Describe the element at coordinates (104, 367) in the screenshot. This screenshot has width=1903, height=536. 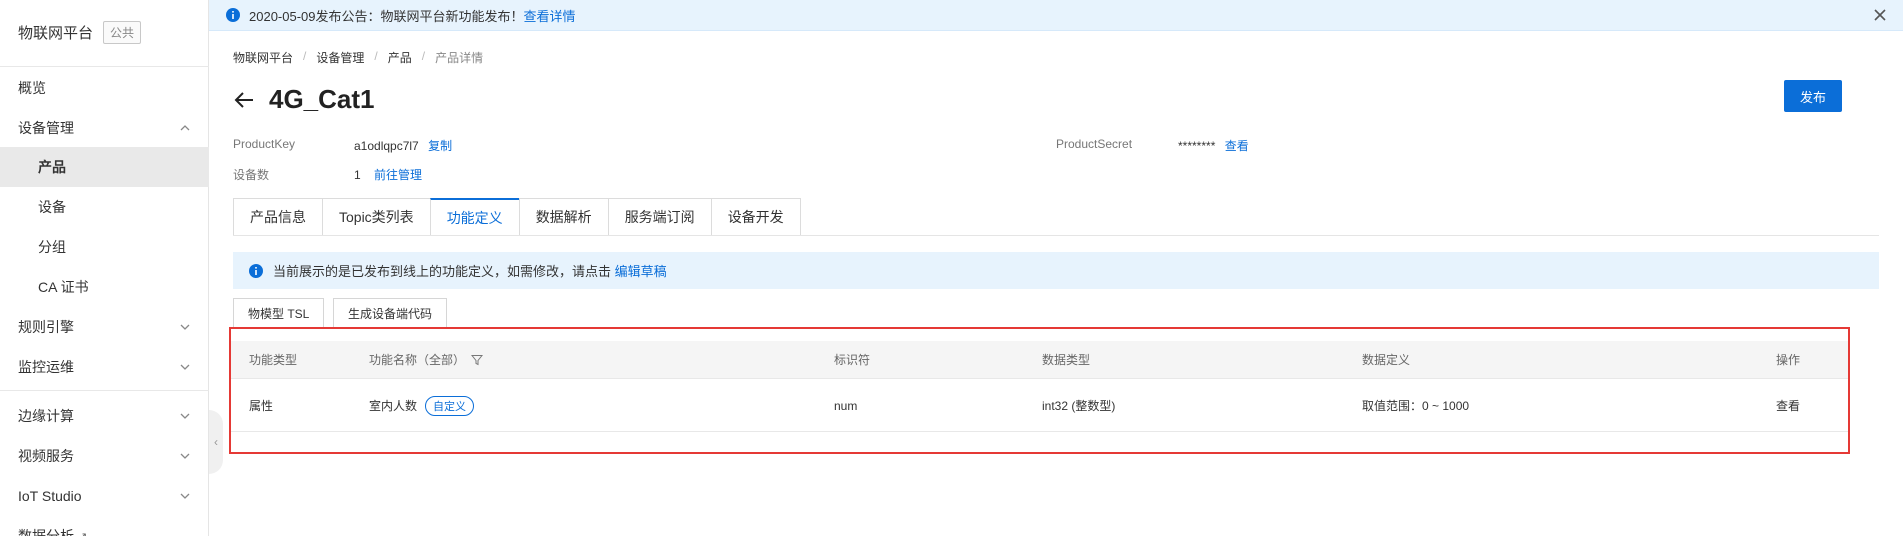
I see `sidebar-item-monitoring: 监控运维` at that location.